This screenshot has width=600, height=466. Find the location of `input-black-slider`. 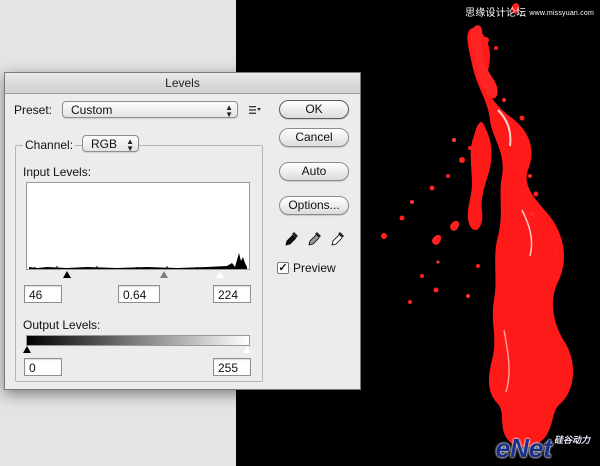

input-black-slider is located at coordinates (67, 274).